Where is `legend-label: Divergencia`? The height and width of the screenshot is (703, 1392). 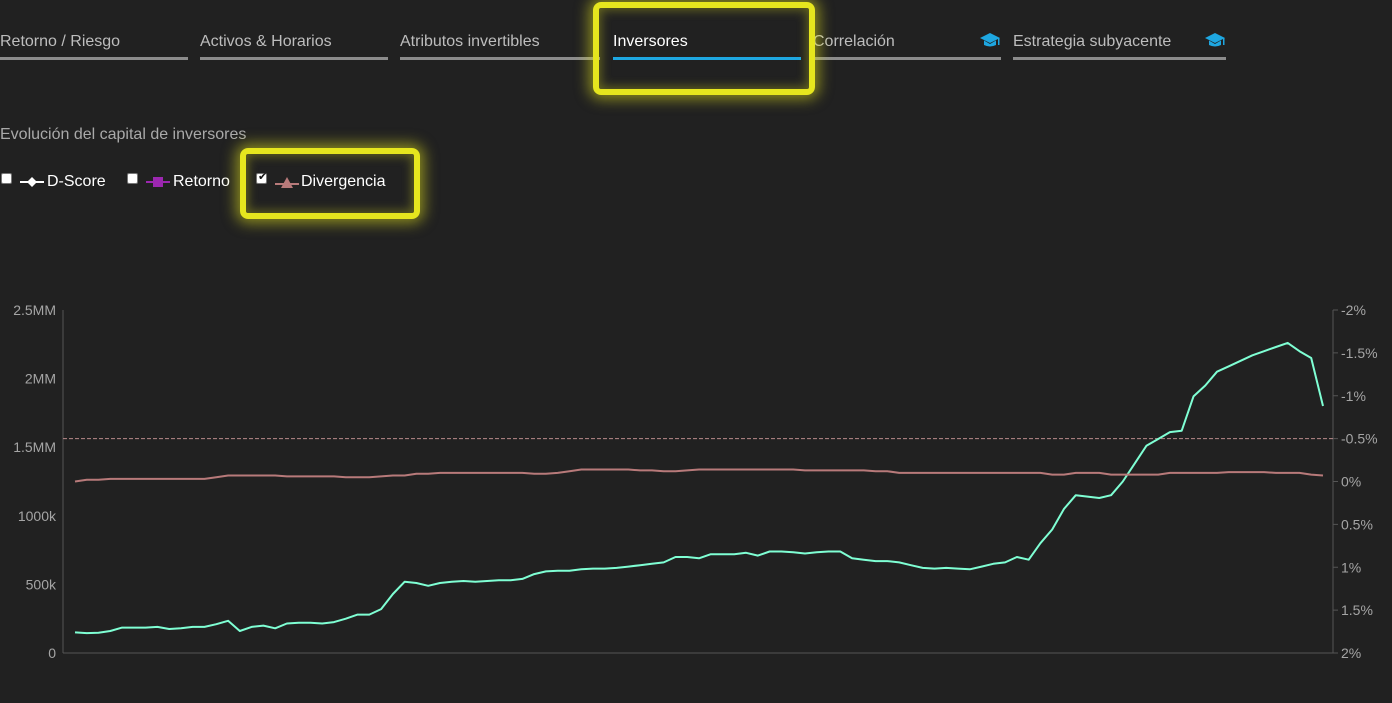 legend-label: Divergencia is located at coordinates (343, 181).